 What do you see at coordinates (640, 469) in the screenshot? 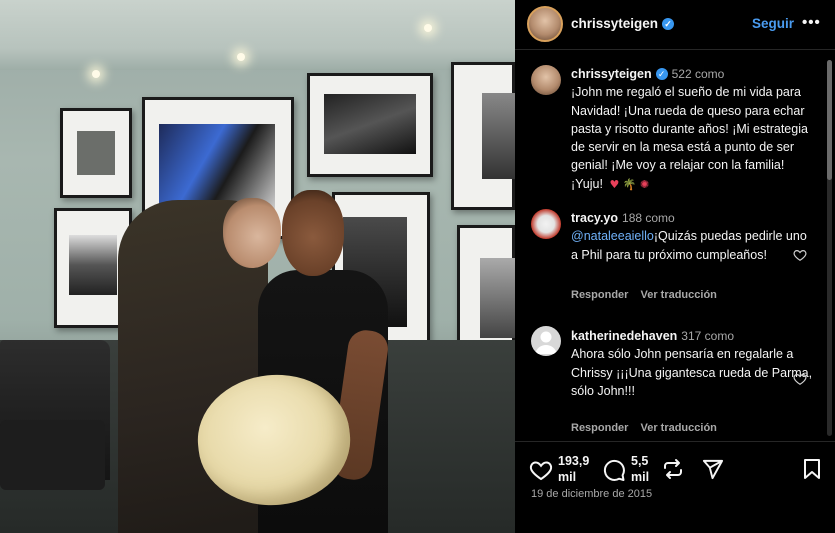
I see `comments-count: 5,5 mil` at bounding box center [640, 469].